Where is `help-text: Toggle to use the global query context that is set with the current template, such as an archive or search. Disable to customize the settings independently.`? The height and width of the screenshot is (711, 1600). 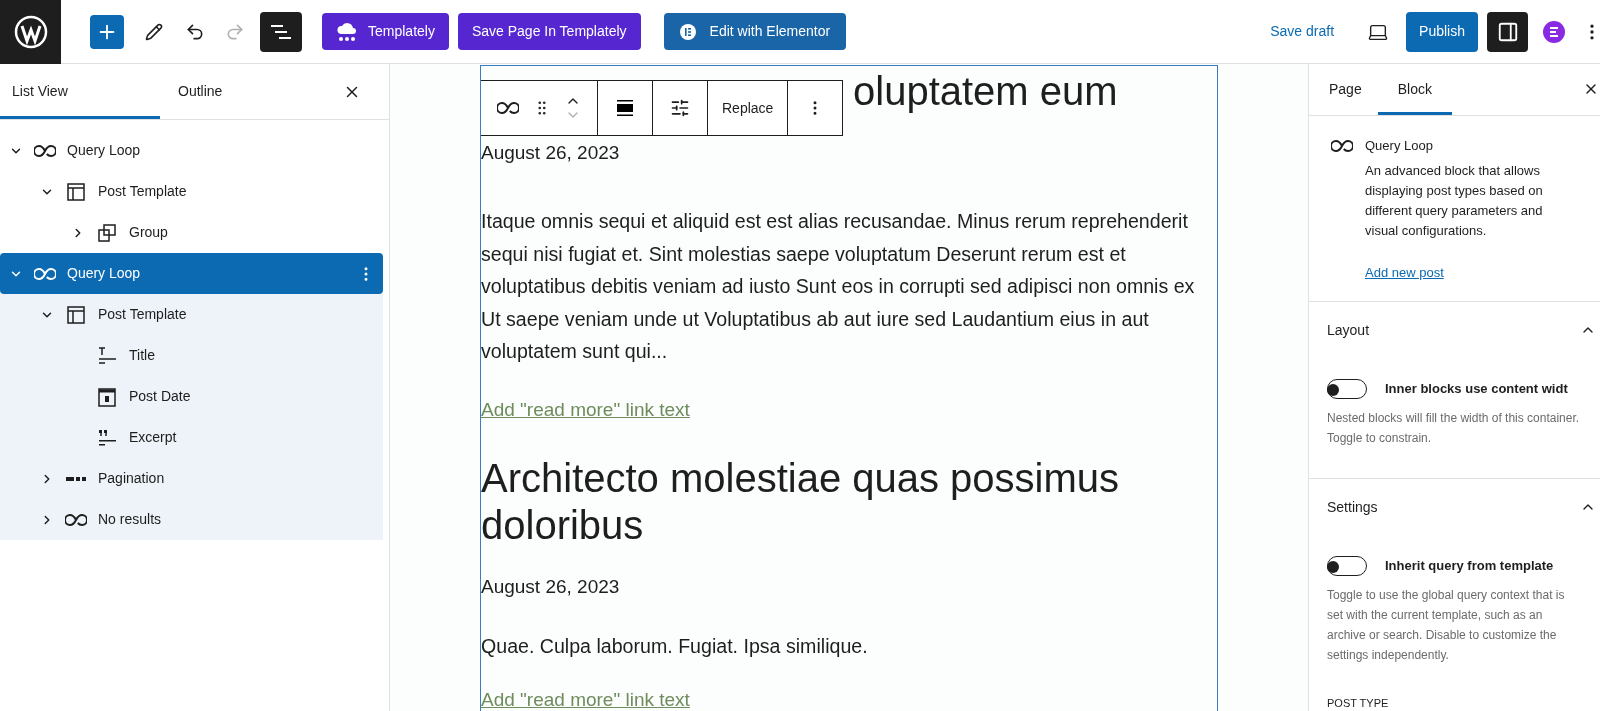
help-text: Toggle to use the global query context that is set with the current template, such as an archive or search. Disable to customize the settings independently. is located at coordinates (1446, 625).